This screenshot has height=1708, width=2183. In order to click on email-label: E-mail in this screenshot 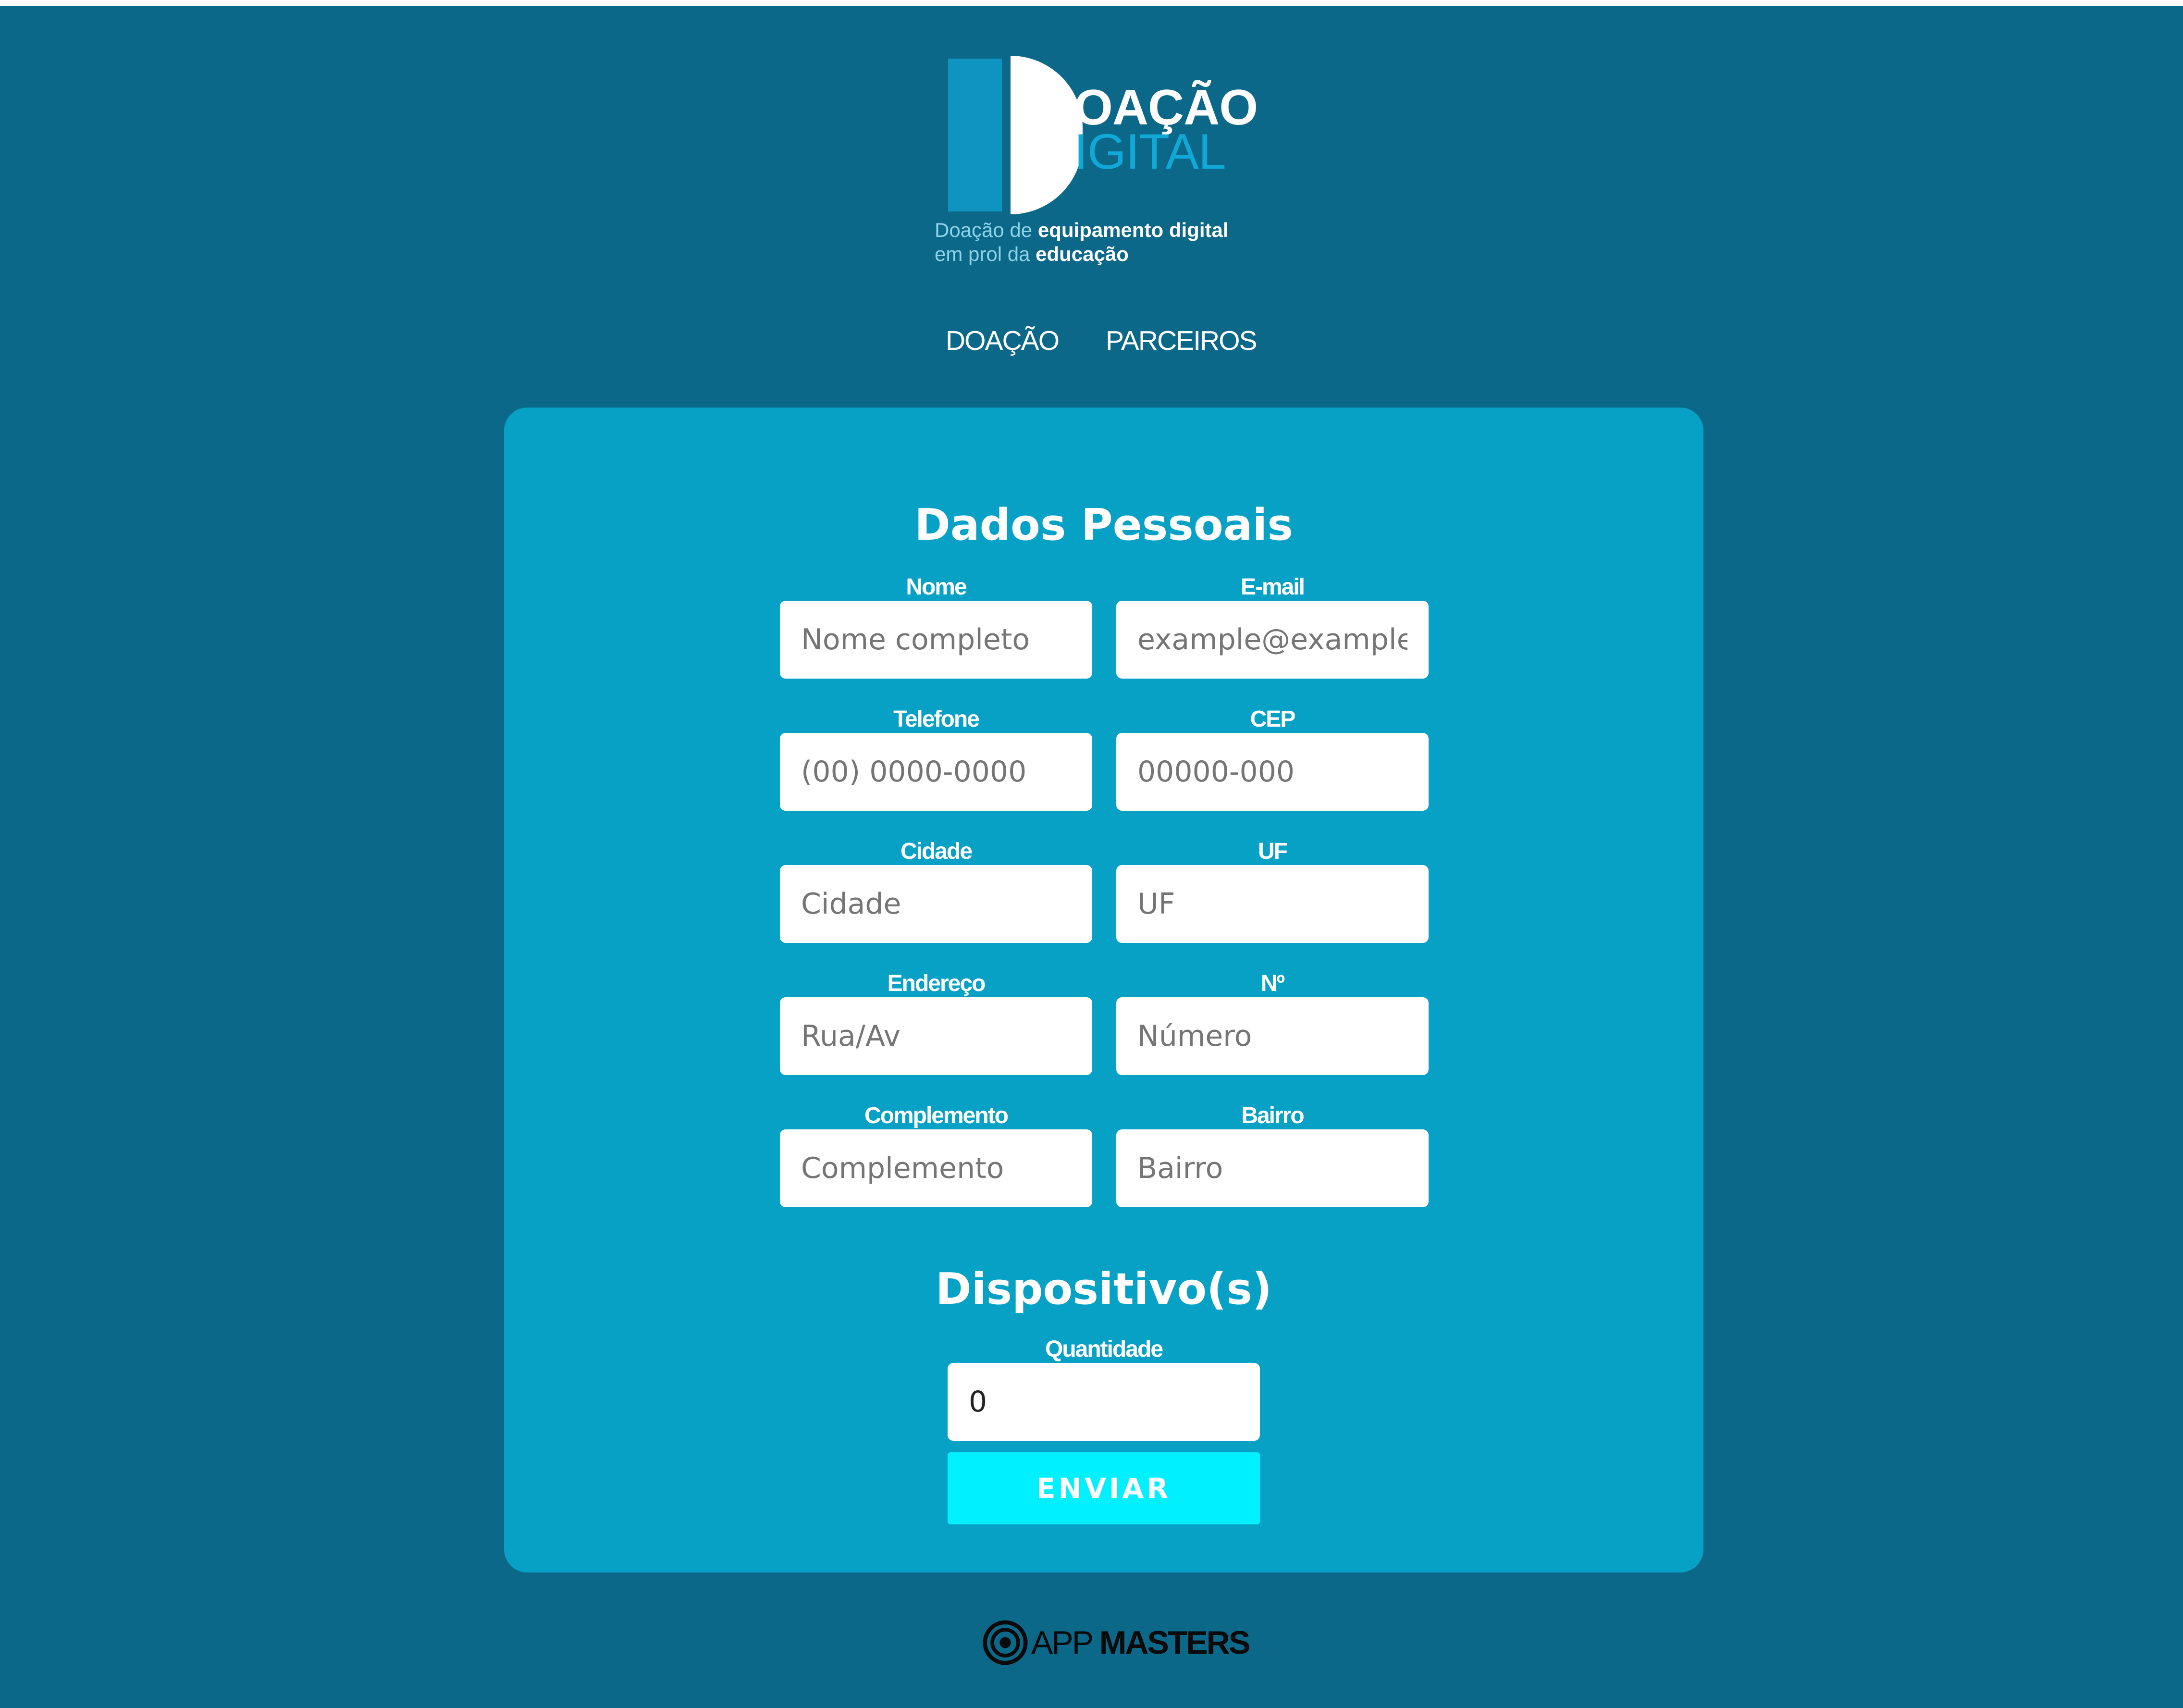, I will do `click(1272, 587)`.